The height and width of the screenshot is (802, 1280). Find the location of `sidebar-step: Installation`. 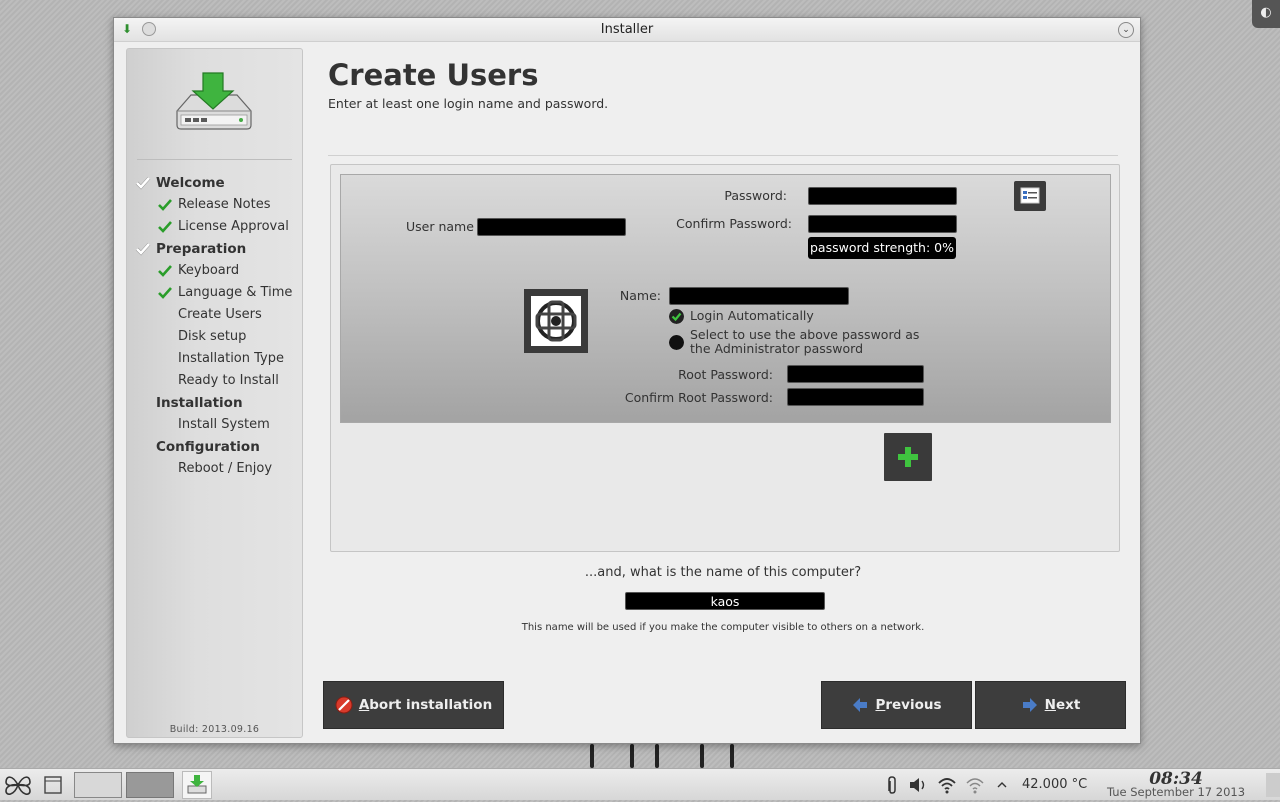

sidebar-step: Installation is located at coordinates (214, 403).